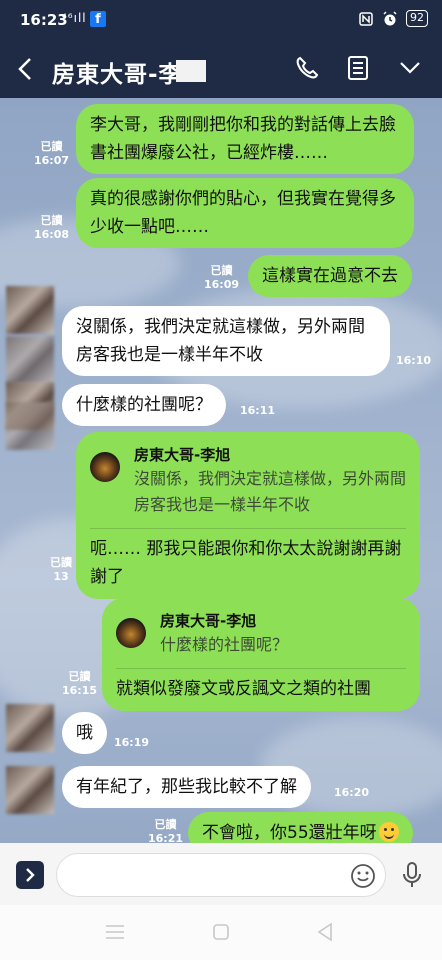 Image resolution: width=442 pixels, height=960 pixels. I want to click on phone-icon, so click(307, 68).